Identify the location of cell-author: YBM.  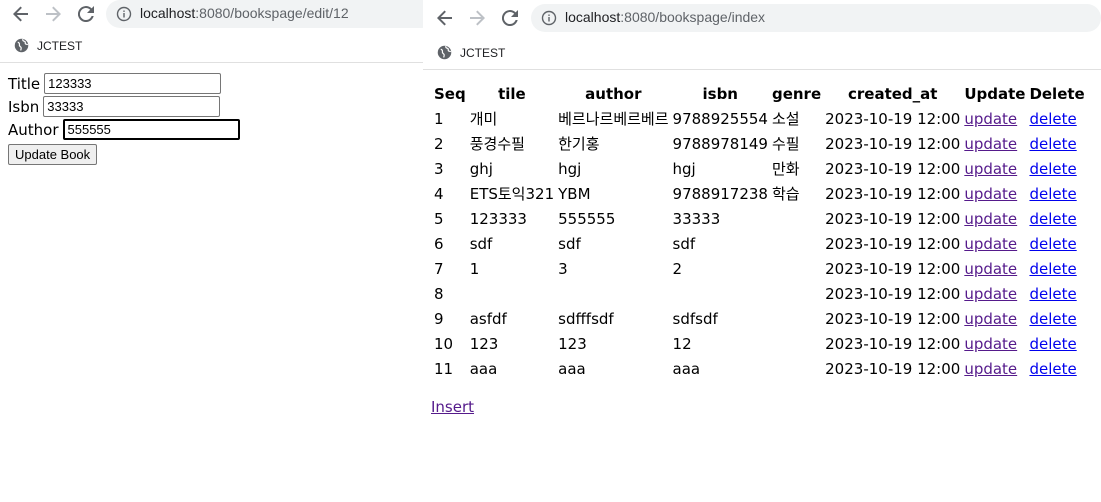
(574, 193).